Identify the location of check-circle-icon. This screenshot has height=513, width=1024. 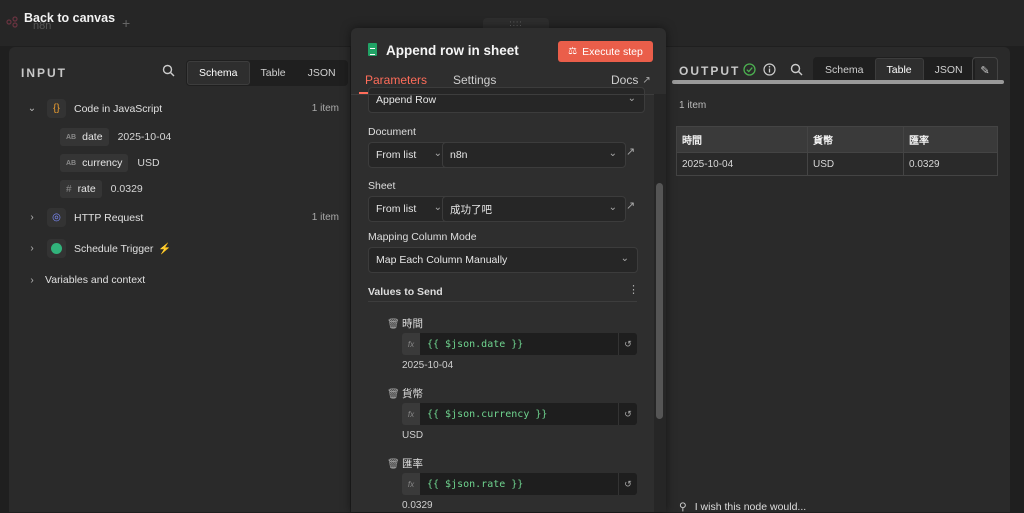
(749, 71).